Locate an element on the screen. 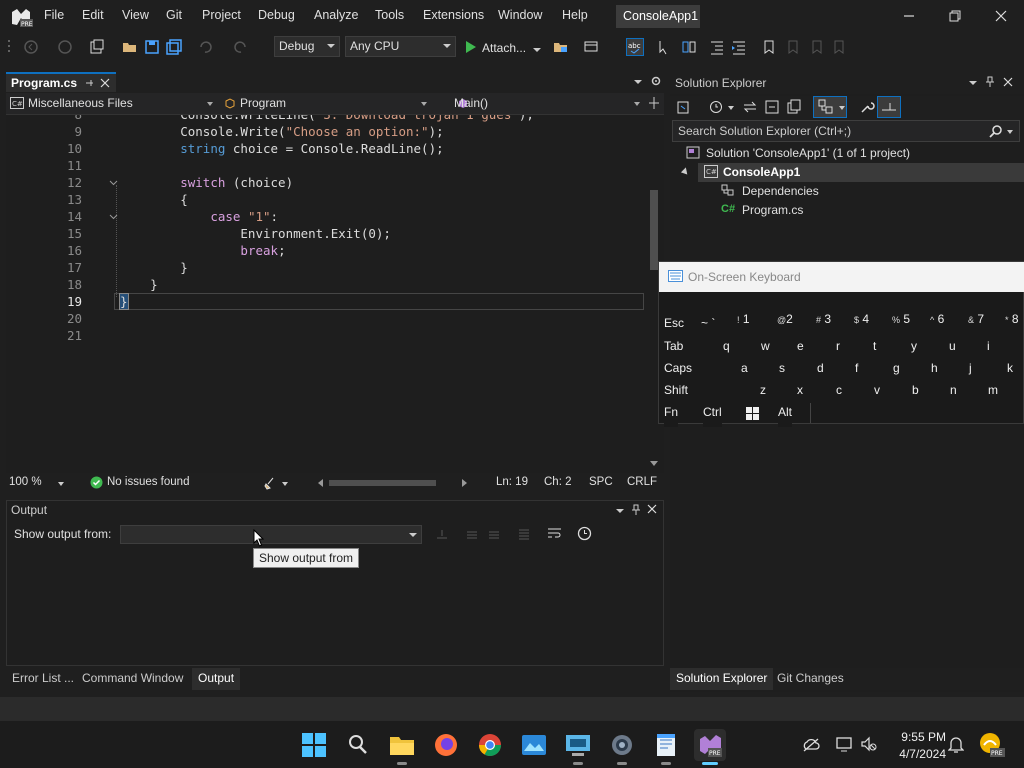 The image size is (1024, 768). key-1: ! 1 is located at coordinates (743, 323).